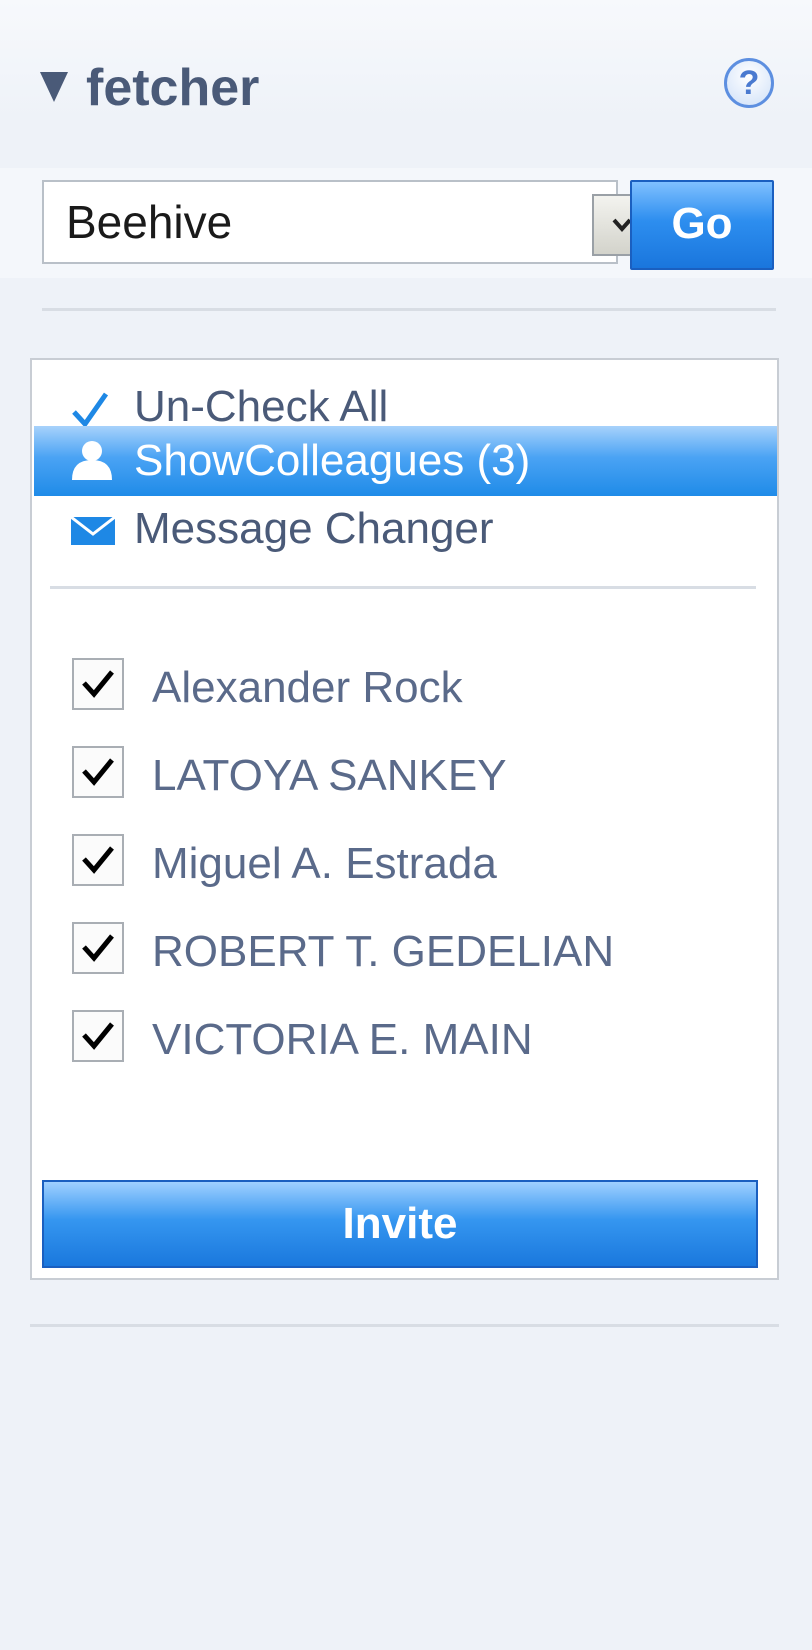  I want to click on member-row: Alexander Rock, so click(404, 686).